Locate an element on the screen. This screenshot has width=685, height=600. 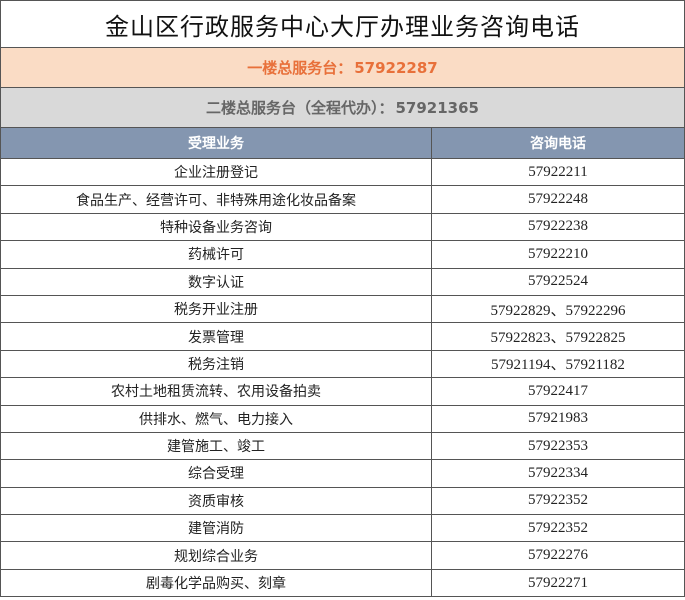
first-floor-desk-banner: 一楼总服务台： 57922287 is located at coordinates (342, 68).